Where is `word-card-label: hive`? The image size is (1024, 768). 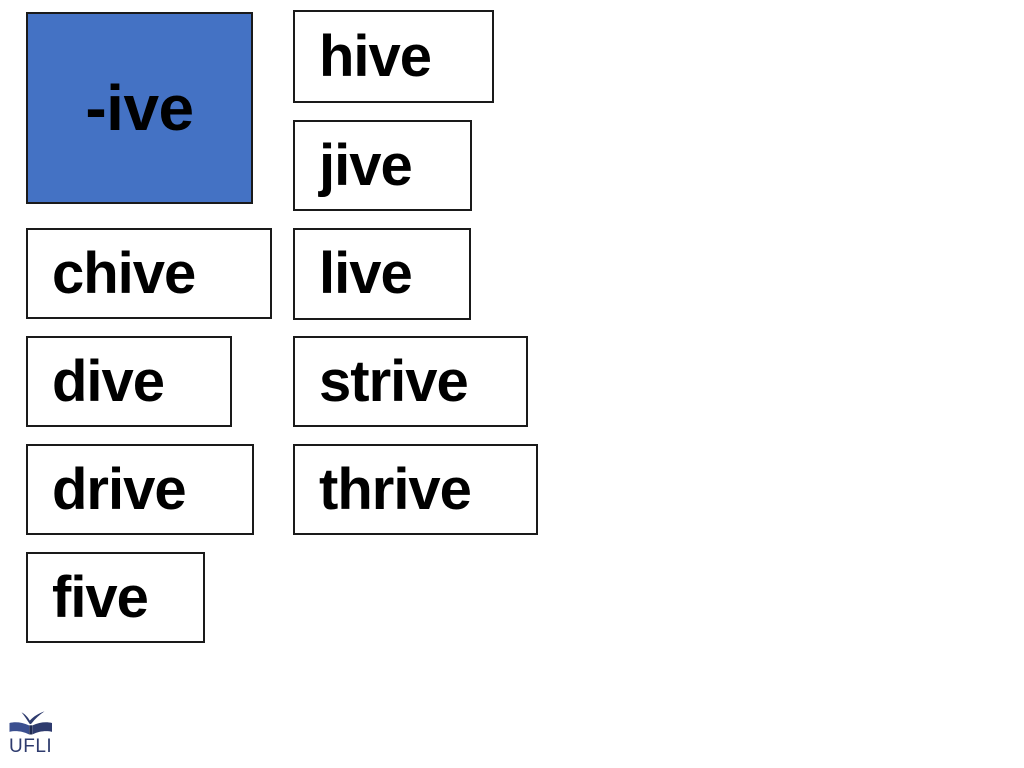 word-card-label: hive is located at coordinates (375, 56).